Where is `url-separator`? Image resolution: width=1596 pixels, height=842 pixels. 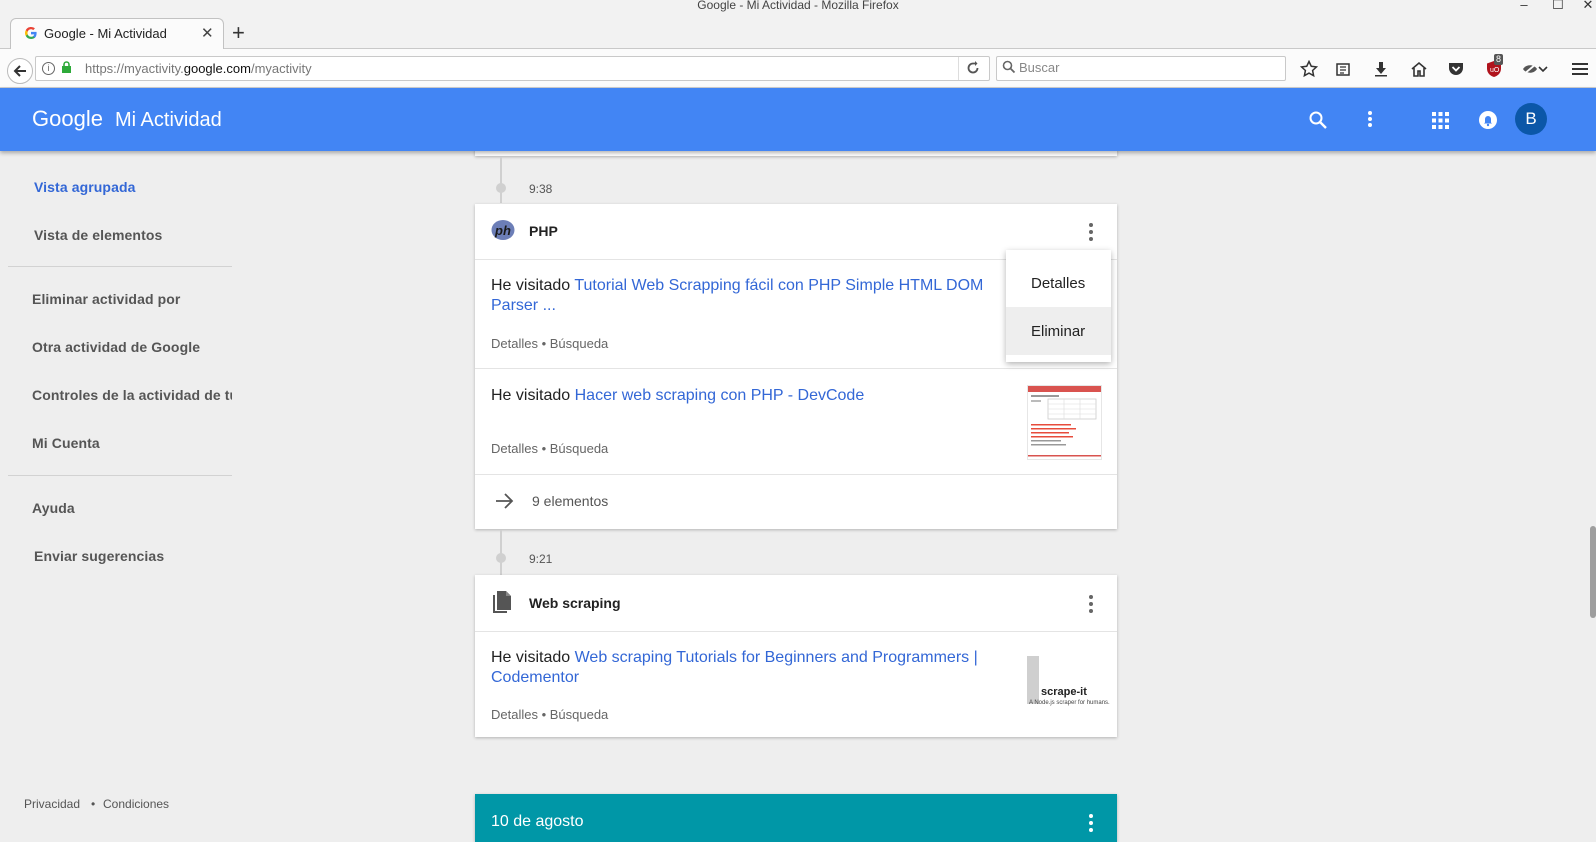
url-separator is located at coordinates (958, 68).